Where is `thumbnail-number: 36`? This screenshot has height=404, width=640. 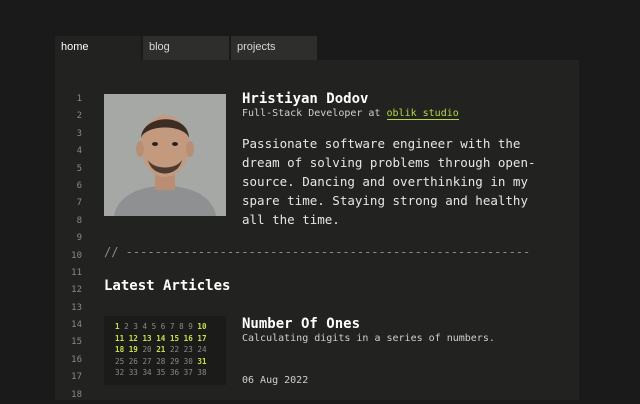
thumbnail-number: 36 is located at coordinates (174, 372).